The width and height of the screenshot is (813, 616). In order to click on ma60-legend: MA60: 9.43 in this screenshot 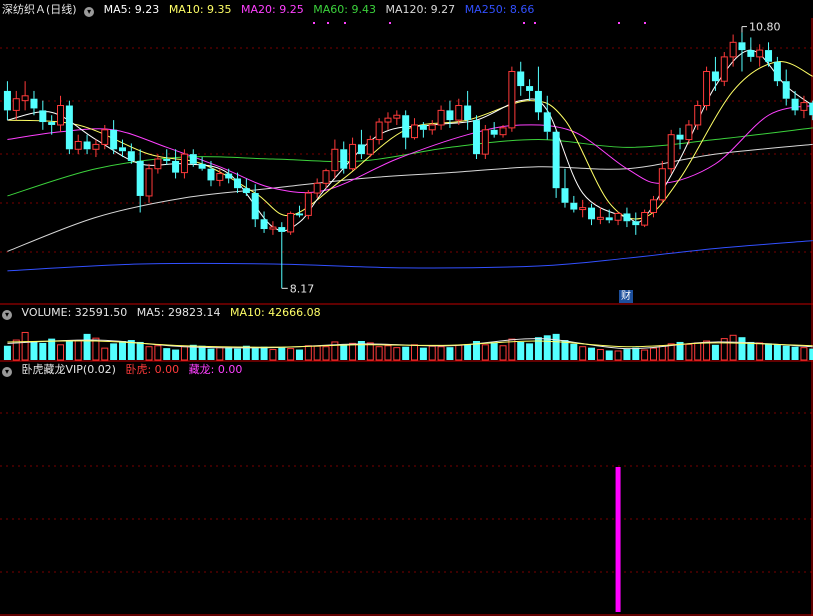, I will do `click(344, 9)`.